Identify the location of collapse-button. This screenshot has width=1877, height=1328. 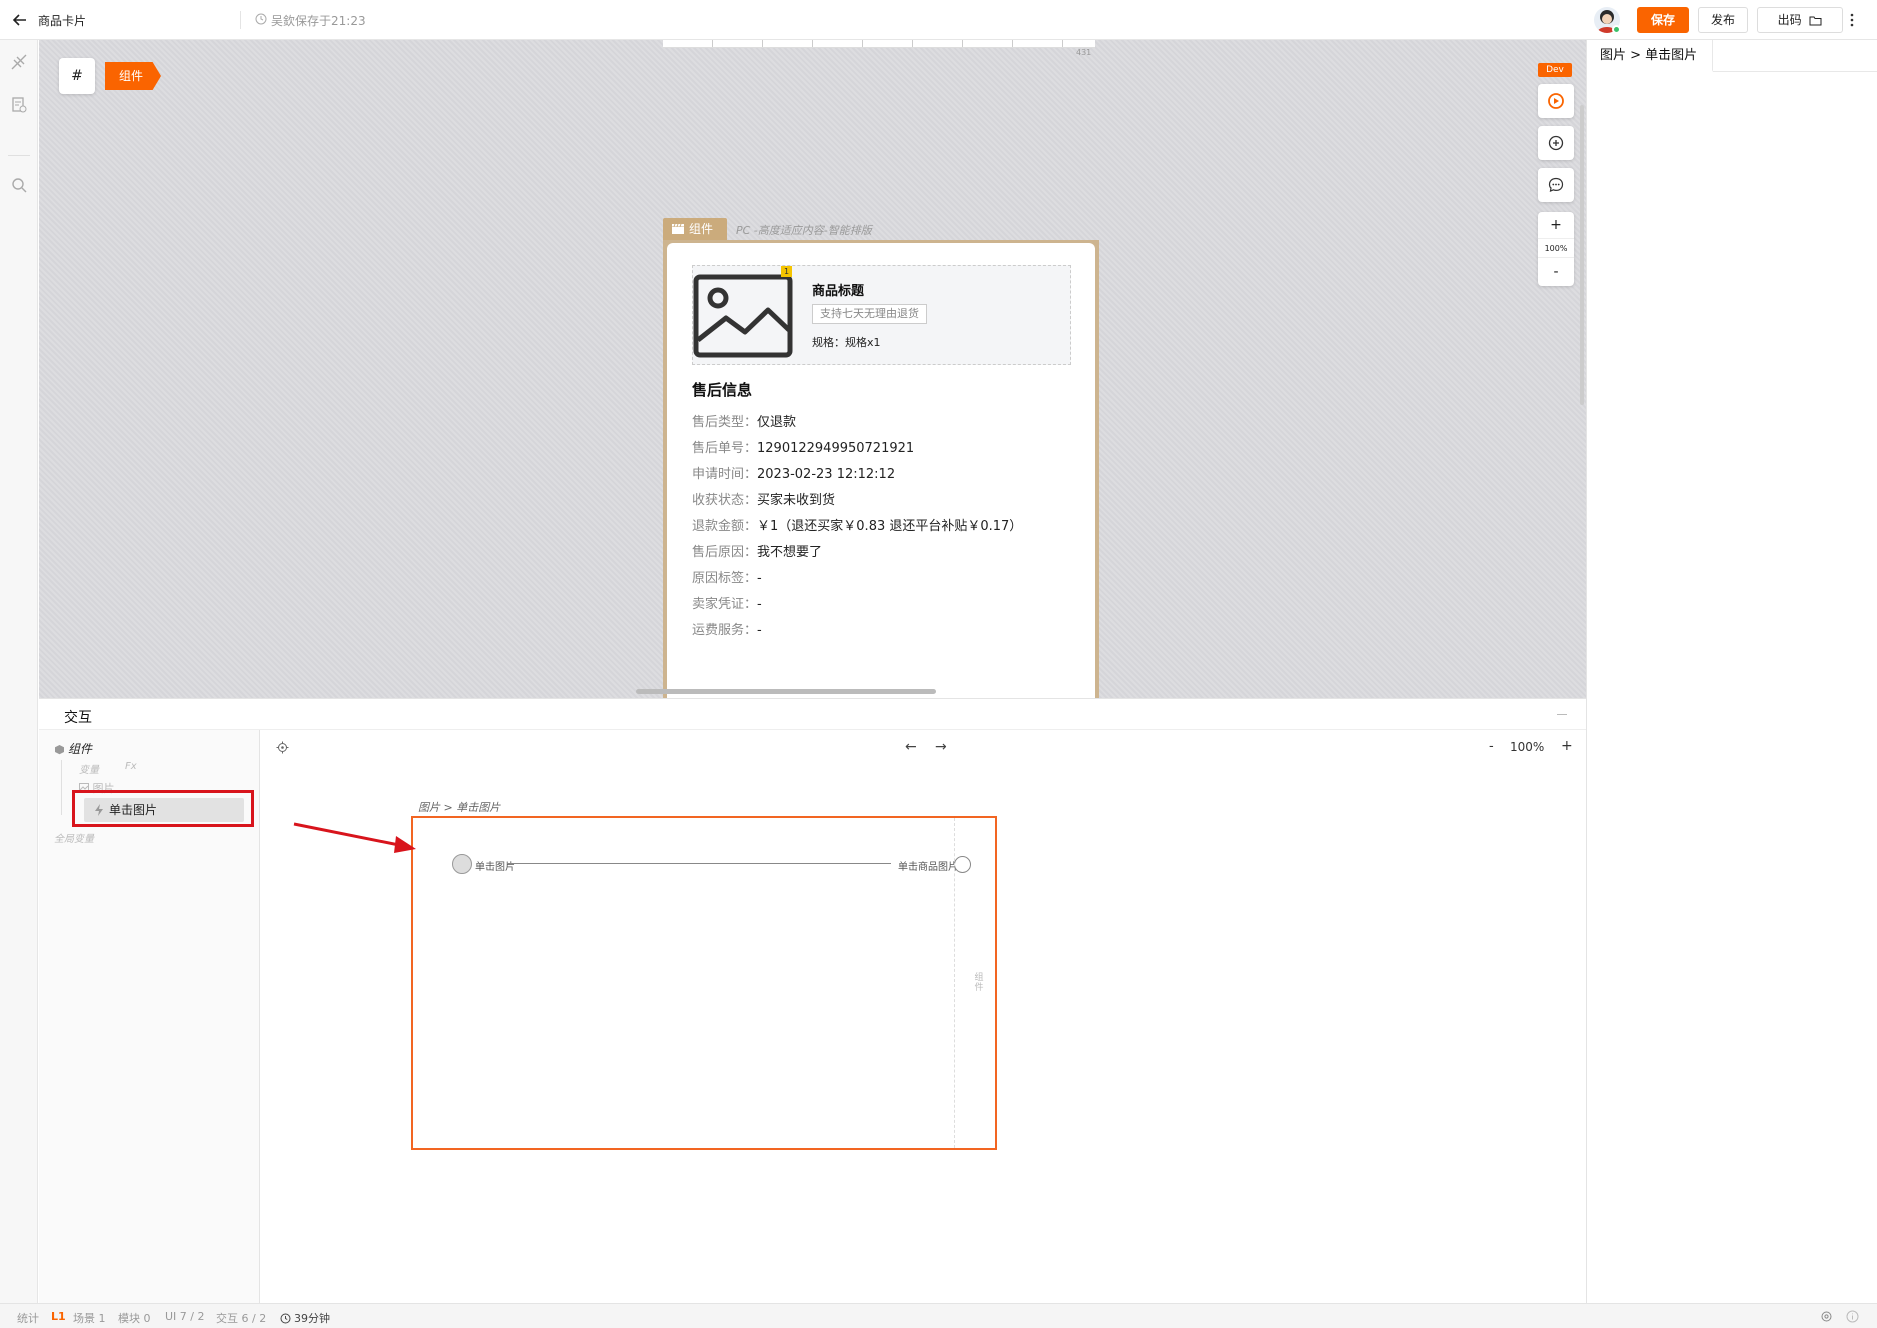
(1562, 714).